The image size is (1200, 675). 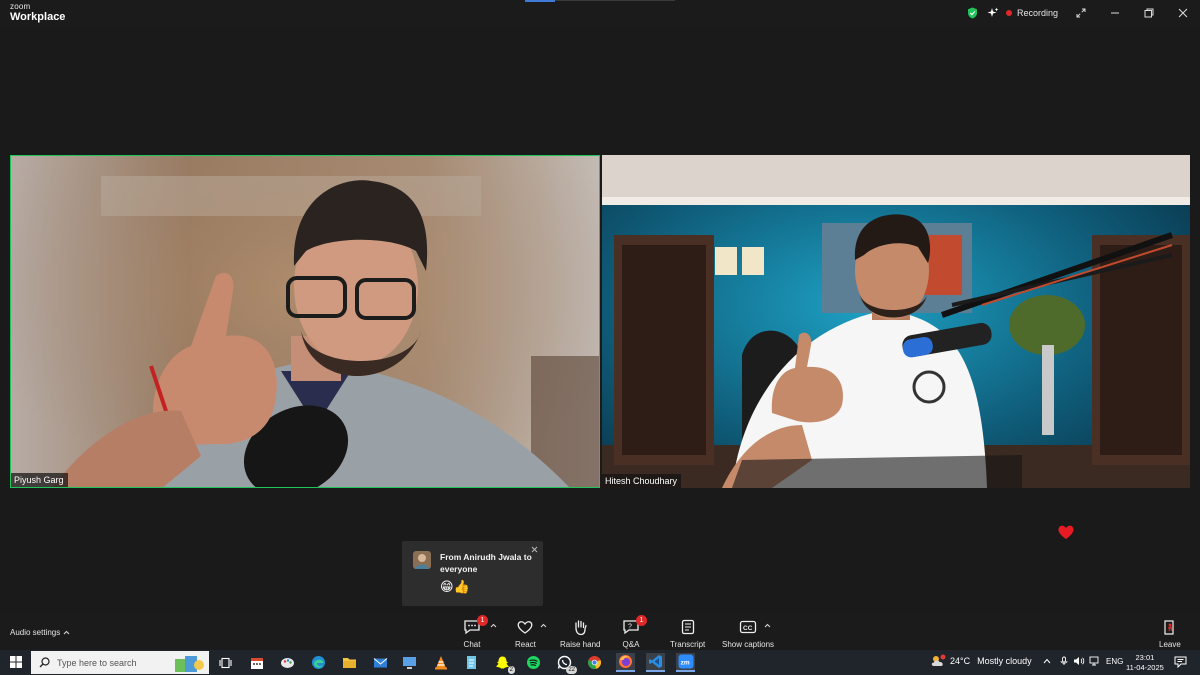 What do you see at coordinates (486, 563) in the screenshot?
I see `chat-sender-text: From Anirudh Jwala to everyone` at bounding box center [486, 563].